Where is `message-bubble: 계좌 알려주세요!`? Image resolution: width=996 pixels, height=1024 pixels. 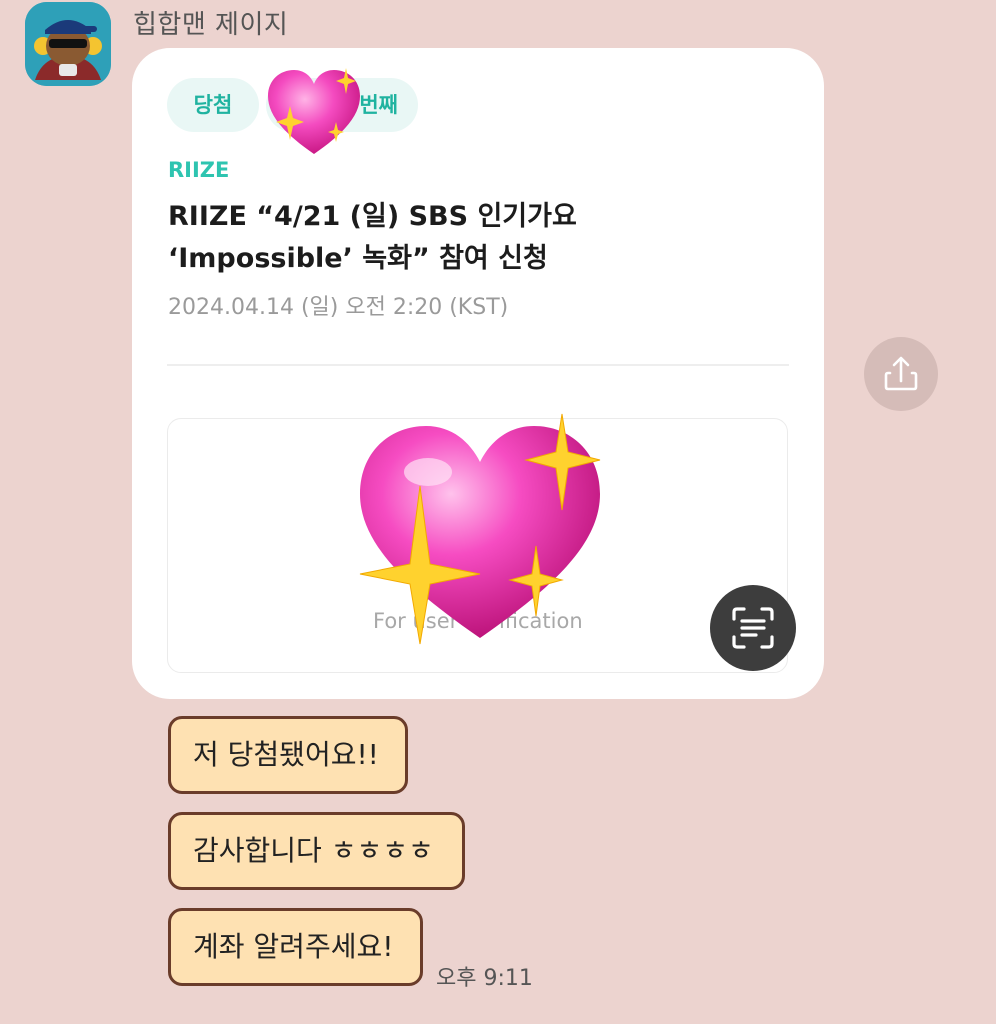
message-bubble: 계좌 알려주세요! is located at coordinates (295, 947).